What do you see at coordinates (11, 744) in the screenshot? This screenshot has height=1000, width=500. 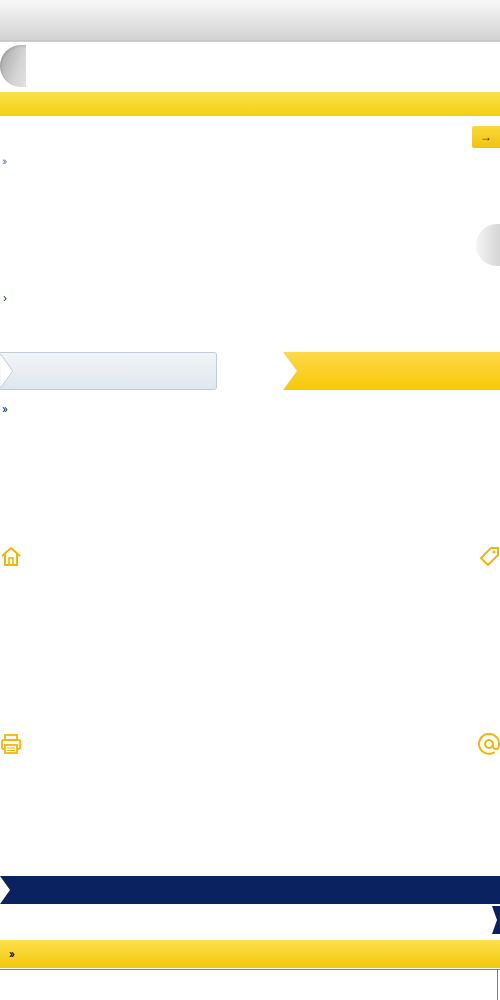 I see `print-icon` at bounding box center [11, 744].